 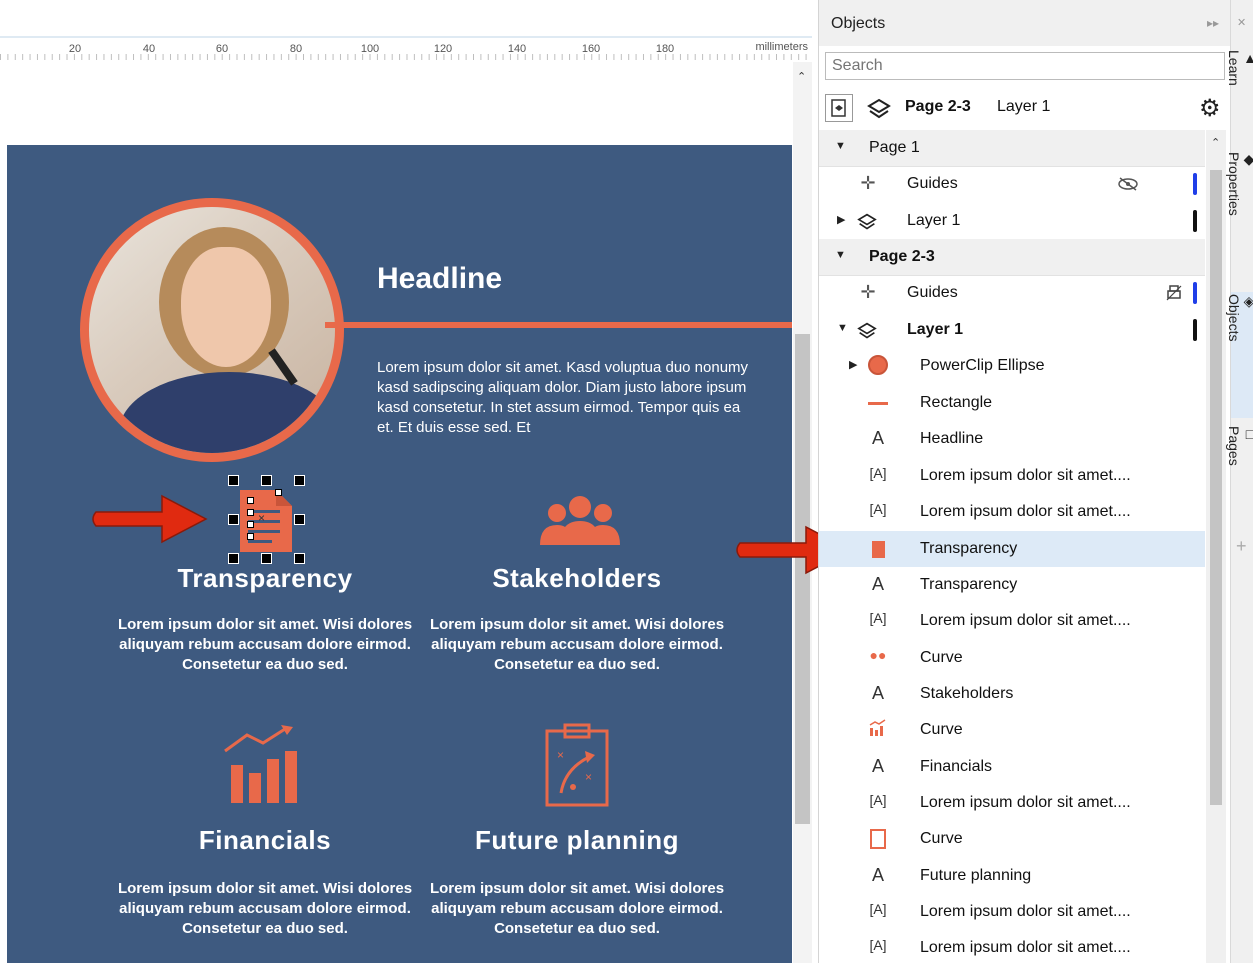 I want to click on headline-rectangle, so click(x=558, y=325).